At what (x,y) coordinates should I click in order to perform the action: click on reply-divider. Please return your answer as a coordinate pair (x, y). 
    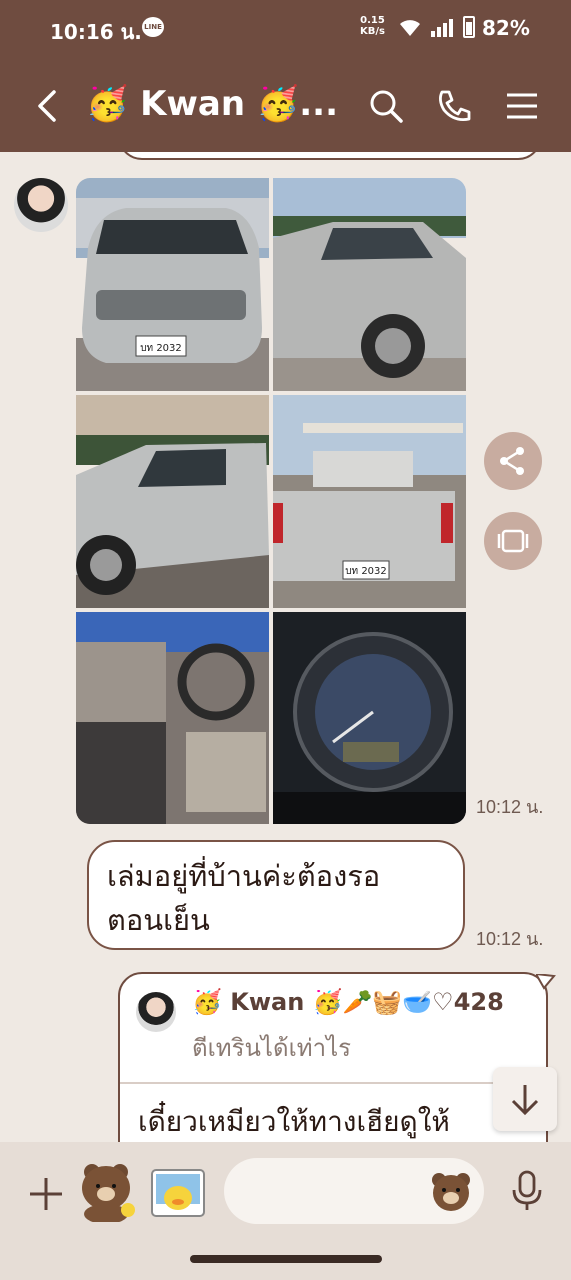
    Looking at the image, I should click on (333, 1083).